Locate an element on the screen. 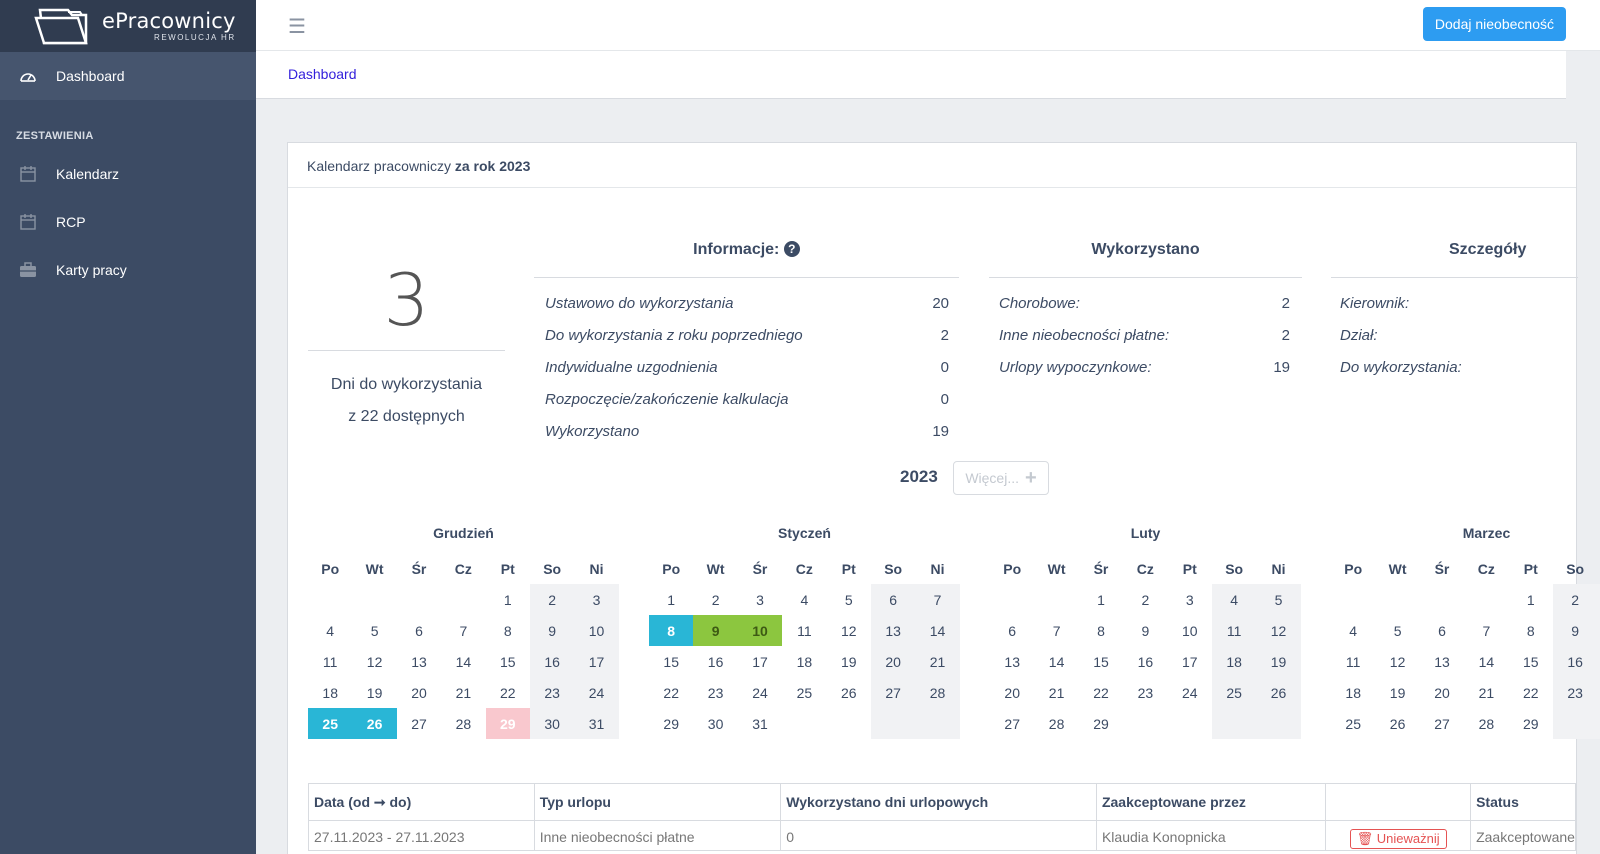 This screenshot has width=1600, height=854. column-header: Status is located at coordinates (1523, 802).